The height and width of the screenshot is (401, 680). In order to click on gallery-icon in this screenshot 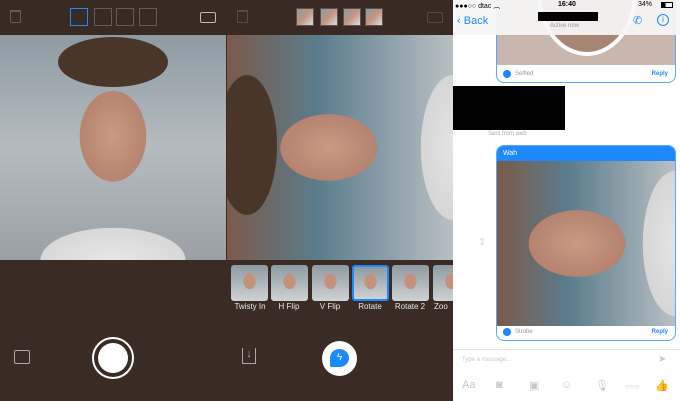, I will do `click(22, 357)`.